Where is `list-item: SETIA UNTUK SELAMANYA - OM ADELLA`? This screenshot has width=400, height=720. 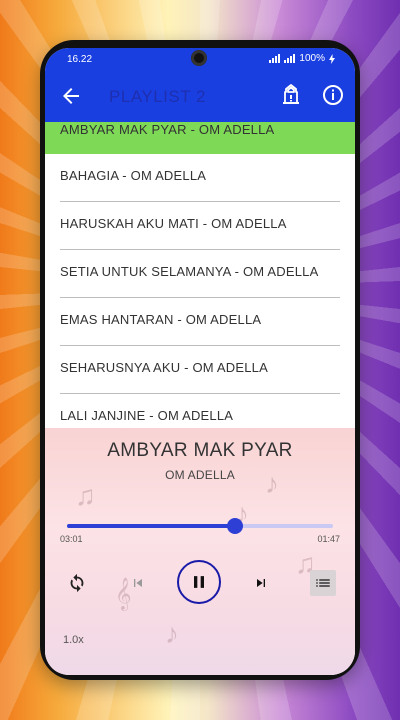
list-item: SETIA UNTUK SELAMANYA - OM ADELLA is located at coordinates (200, 274).